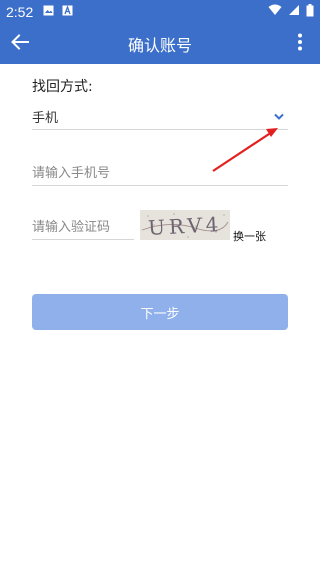  Describe the element at coordinates (310, 12) in the screenshot. I see `battery-icon` at that location.